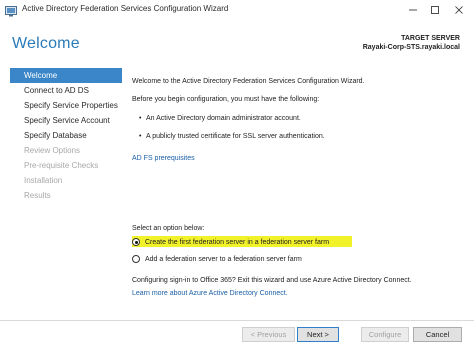 The width and height of the screenshot is (474, 351). I want to click on nav-item-database: Specify Database, so click(66, 135).